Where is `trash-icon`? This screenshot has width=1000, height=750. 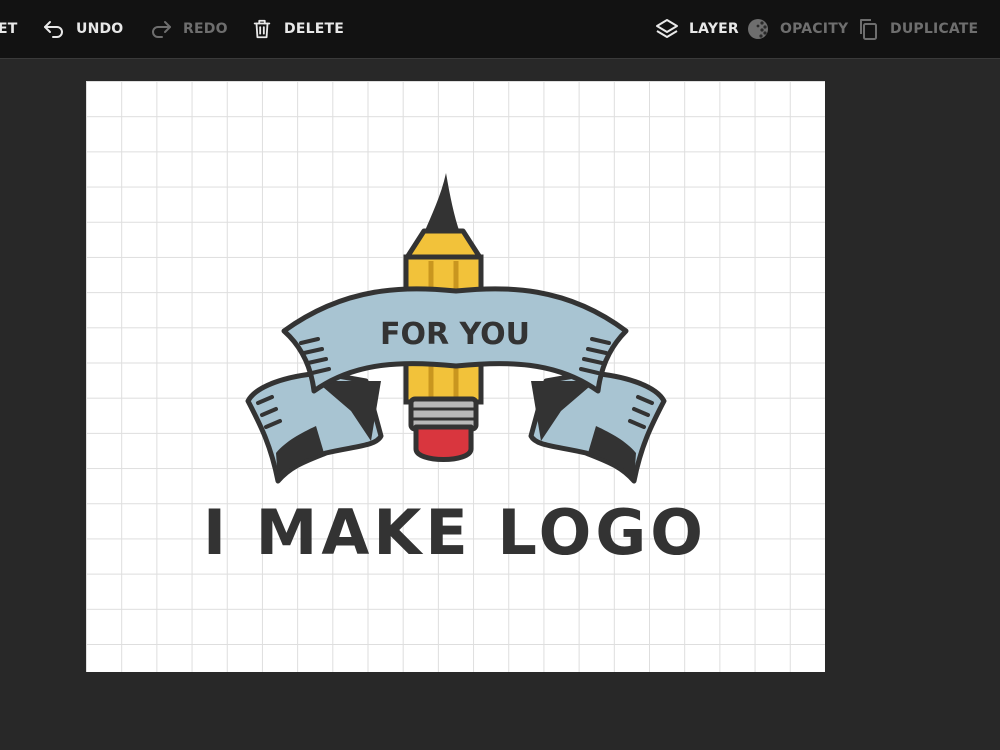
trash-icon is located at coordinates (262, 29).